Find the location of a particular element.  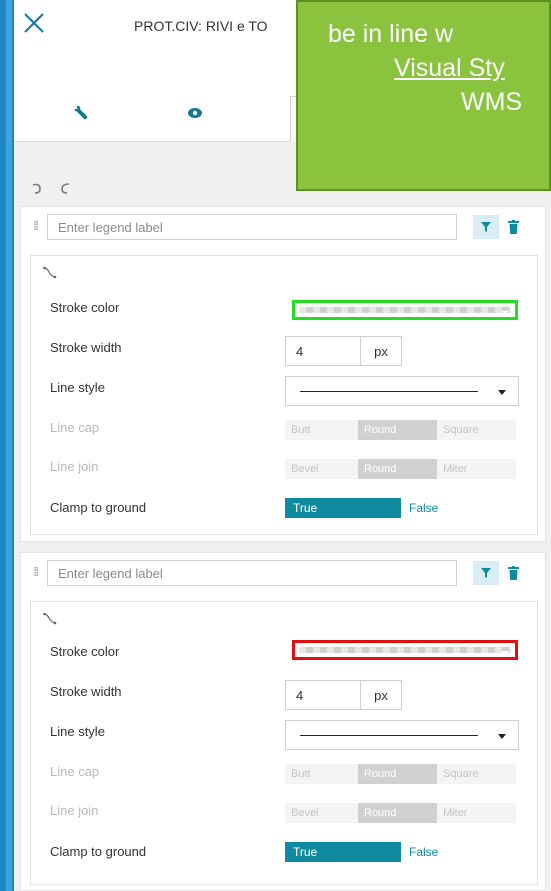

tab-display is located at coordinates (195, 113).